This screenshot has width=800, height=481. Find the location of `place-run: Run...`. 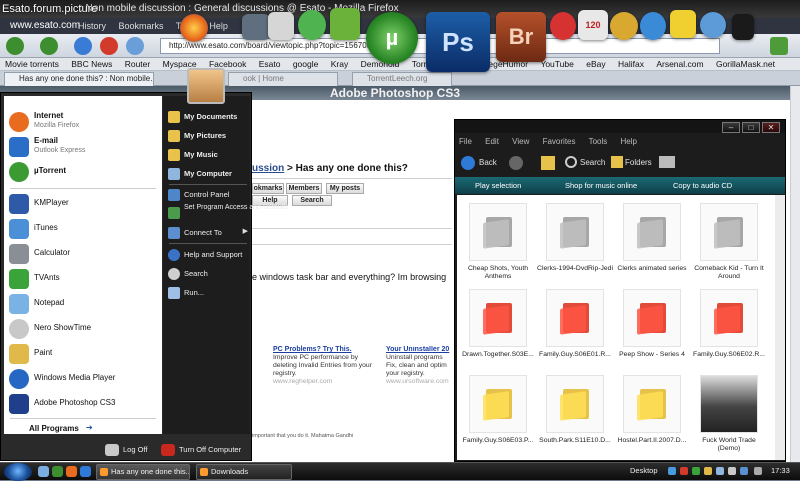

place-run: Run... is located at coordinates (207, 293).